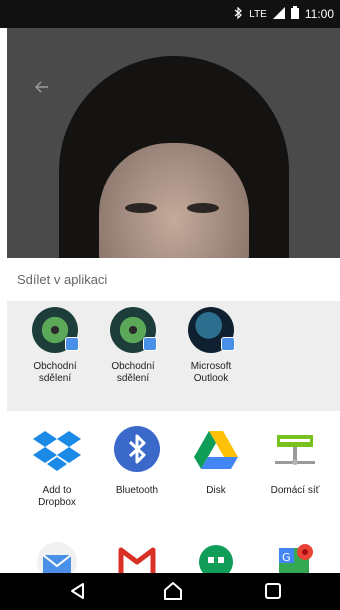 The image size is (340, 610). Describe the element at coordinates (286, 557) in the screenshot. I see `svg-text: G` at that location.